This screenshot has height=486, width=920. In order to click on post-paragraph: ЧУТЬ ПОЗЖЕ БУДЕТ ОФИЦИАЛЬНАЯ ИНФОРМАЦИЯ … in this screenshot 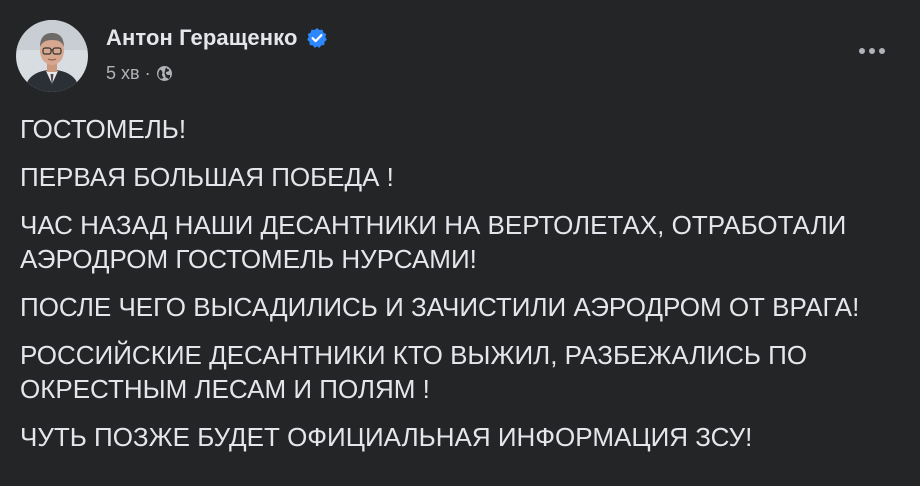, I will do `click(386, 437)`.